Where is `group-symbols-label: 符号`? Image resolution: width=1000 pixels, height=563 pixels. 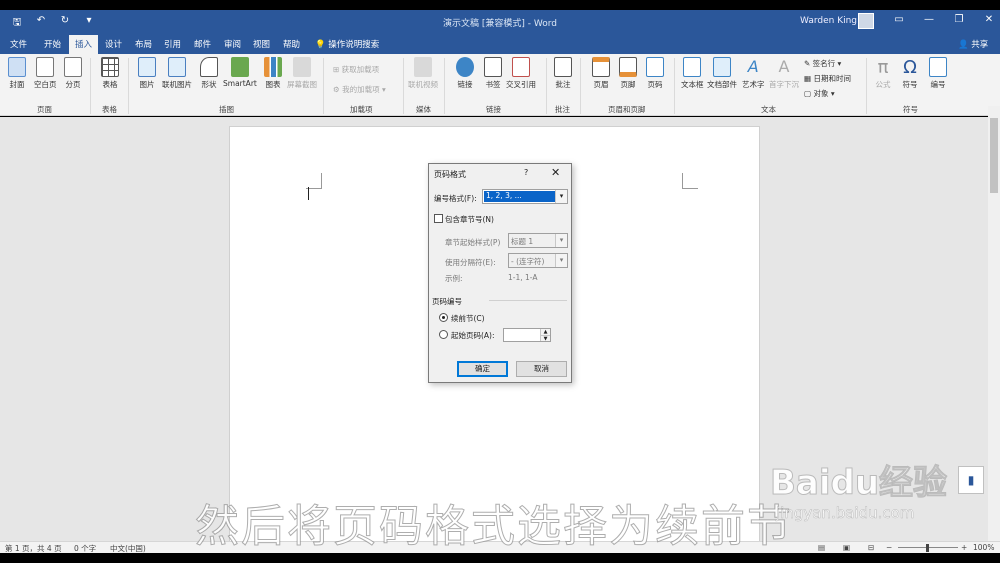
group-symbols-label: 符号 is located at coordinates (910, 109).